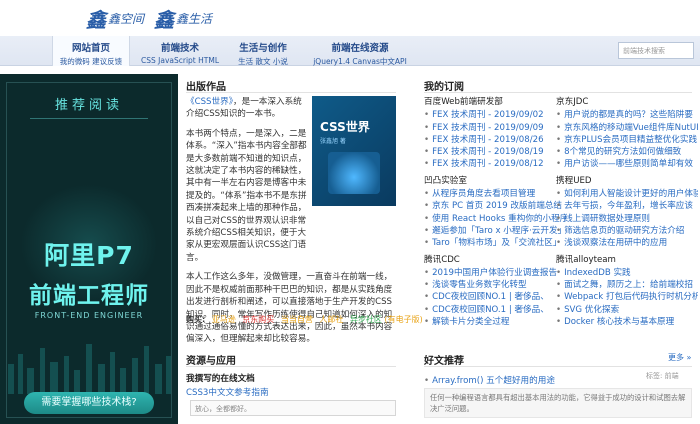 This screenshot has height=424, width=700. I want to click on store-link-dangdang: 当当自营, so click(297, 319).